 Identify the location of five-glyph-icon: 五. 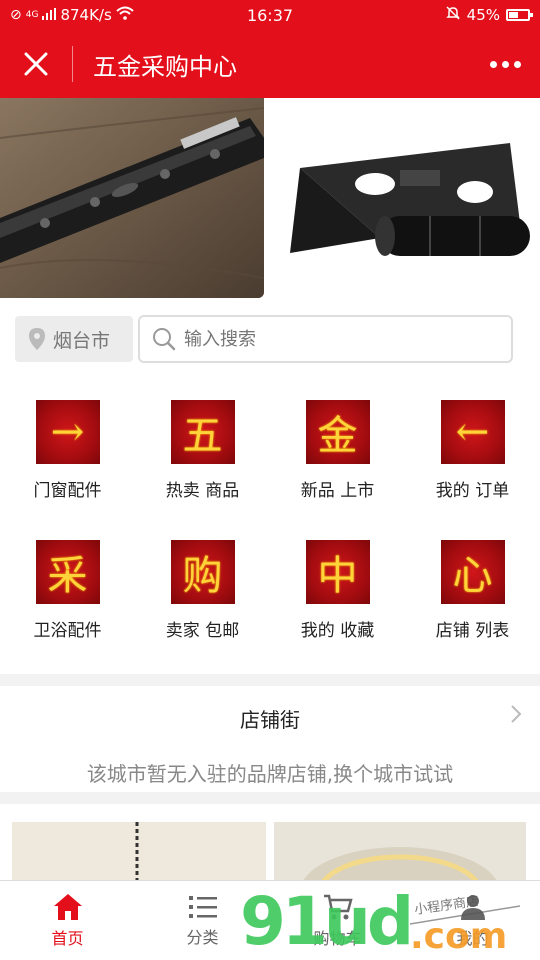
(202, 432).